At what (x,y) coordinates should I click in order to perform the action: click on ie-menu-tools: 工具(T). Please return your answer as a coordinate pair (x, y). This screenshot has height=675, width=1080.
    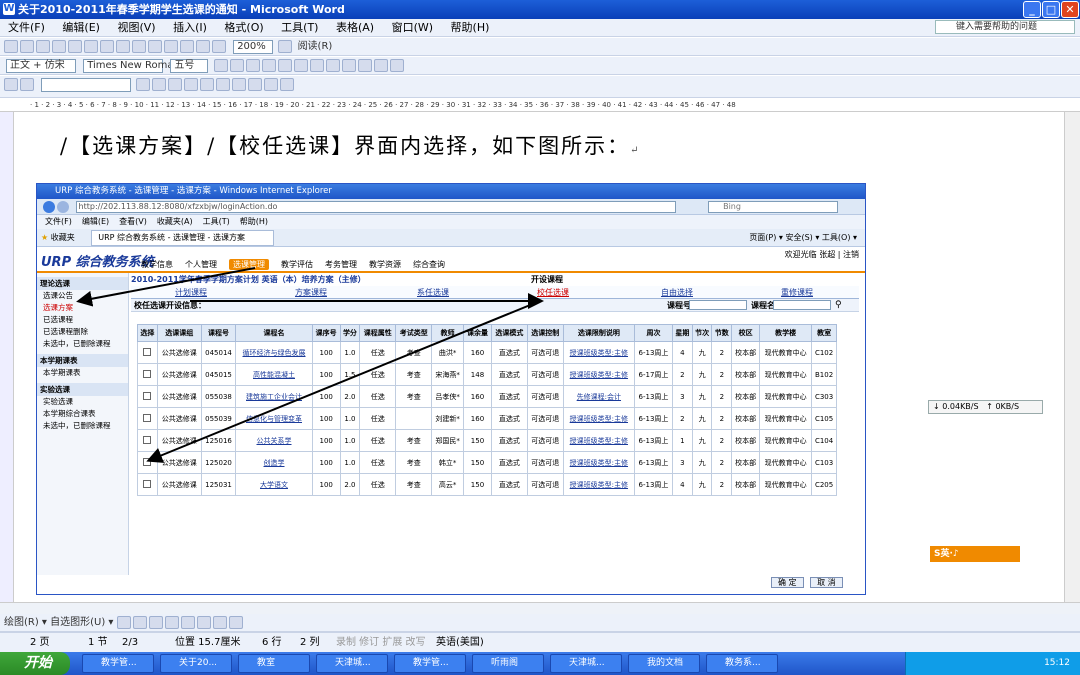
    Looking at the image, I should click on (216, 221).